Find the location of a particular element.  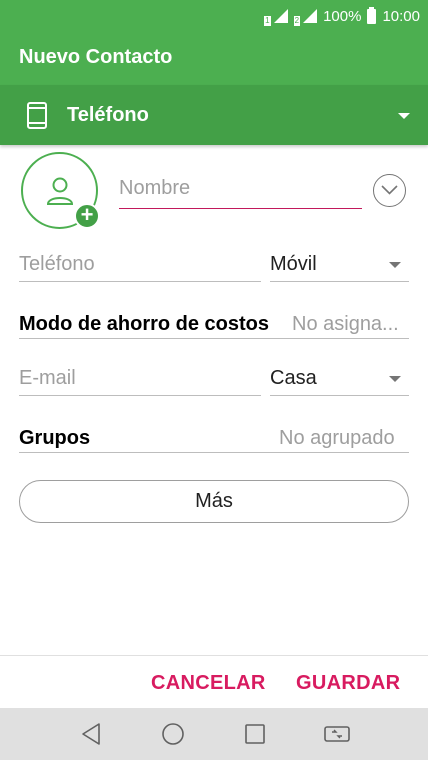

recents-icon is located at coordinates (255, 734).